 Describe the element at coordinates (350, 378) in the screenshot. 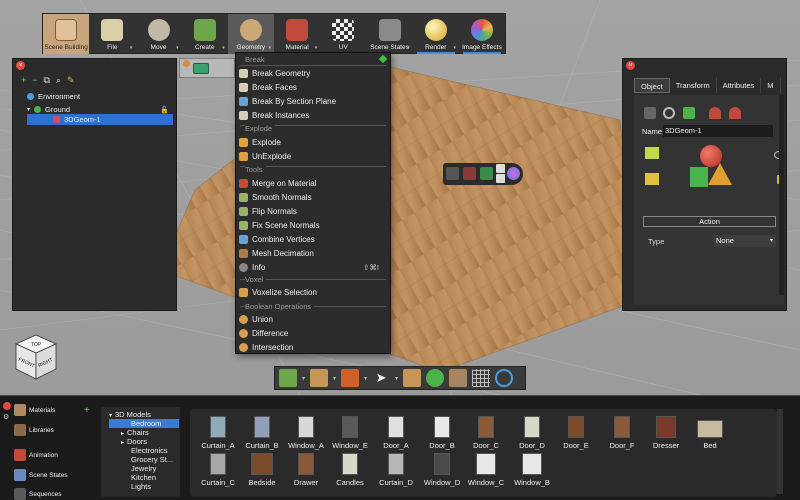

I see `solid-cube-icon` at that location.